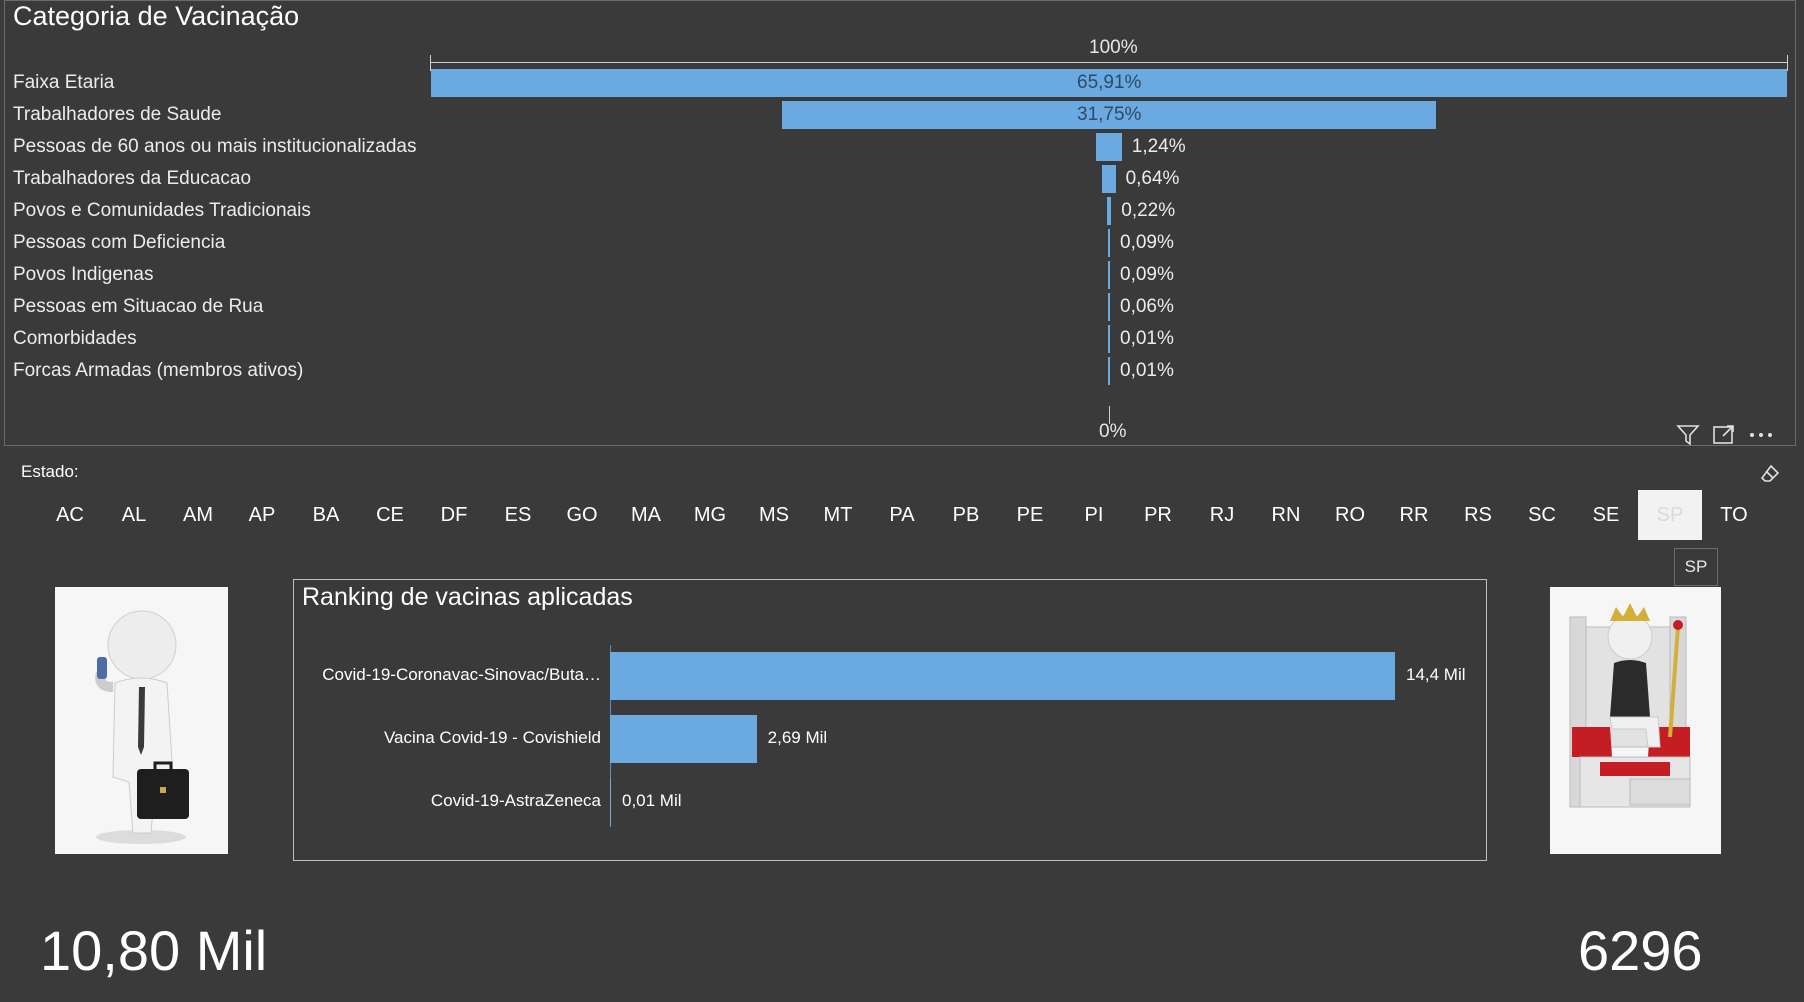 This screenshot has height=1002, width=1804. Describe the element at coordinates (50, 471) in the screenshot. I see `estado-slicer-label: Estado:` at that location.